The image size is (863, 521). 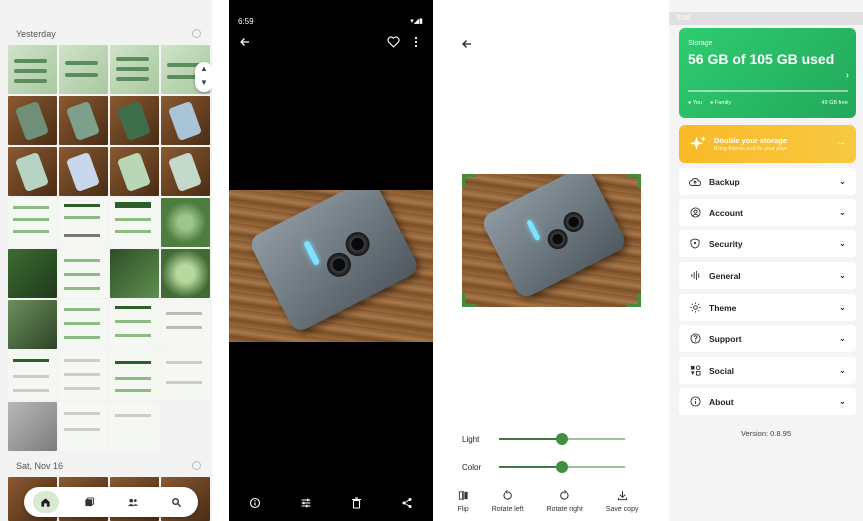 I want to click on settings-item-security: Security ⌄, so click(x=767, y=243).